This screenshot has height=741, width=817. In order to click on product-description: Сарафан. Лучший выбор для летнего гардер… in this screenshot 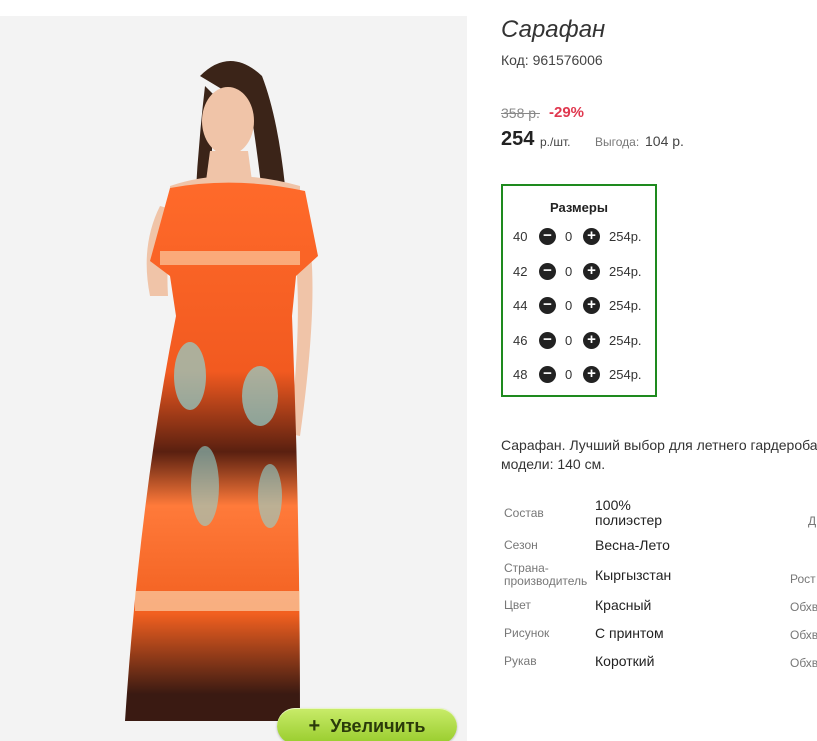, I will do `click(659, 455)`.